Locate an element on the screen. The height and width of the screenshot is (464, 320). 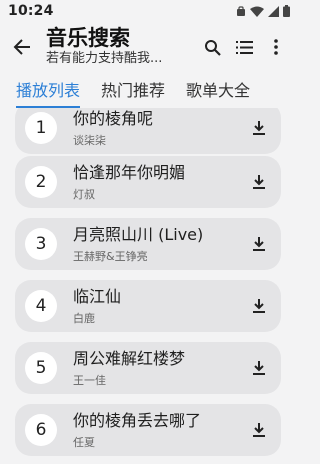
list-item: 4 临江仙 白鹿 is located at coordinates (148, 306).